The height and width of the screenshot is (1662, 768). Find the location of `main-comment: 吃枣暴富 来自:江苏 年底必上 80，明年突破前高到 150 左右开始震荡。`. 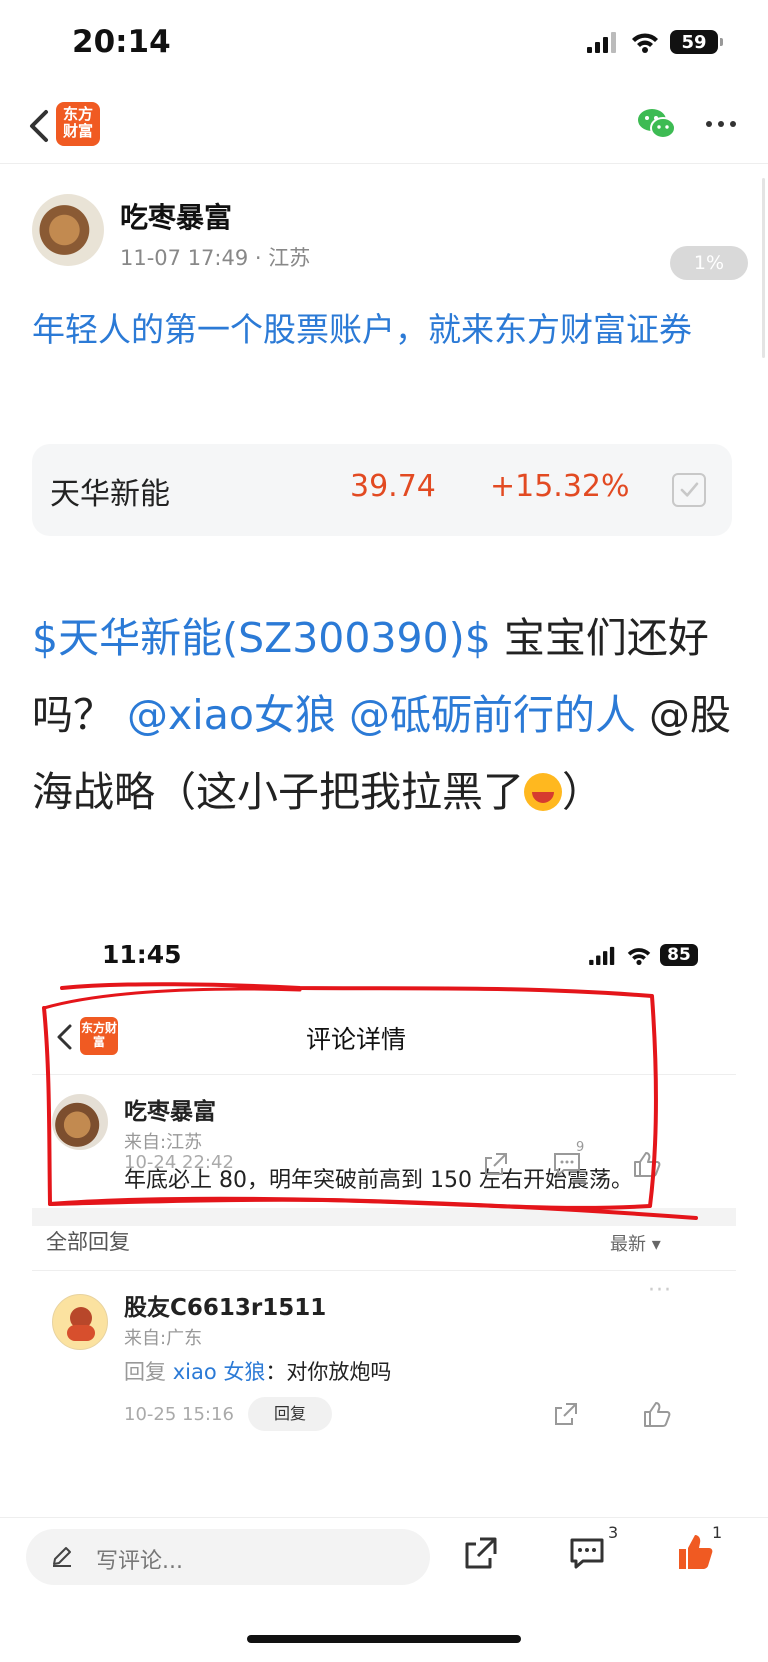

main-comment: 吃枣暴富 来自:江苏 年底必上 80，明年突破前高到 150 左右开始震荡。 is located at coordinates (384, 1144).